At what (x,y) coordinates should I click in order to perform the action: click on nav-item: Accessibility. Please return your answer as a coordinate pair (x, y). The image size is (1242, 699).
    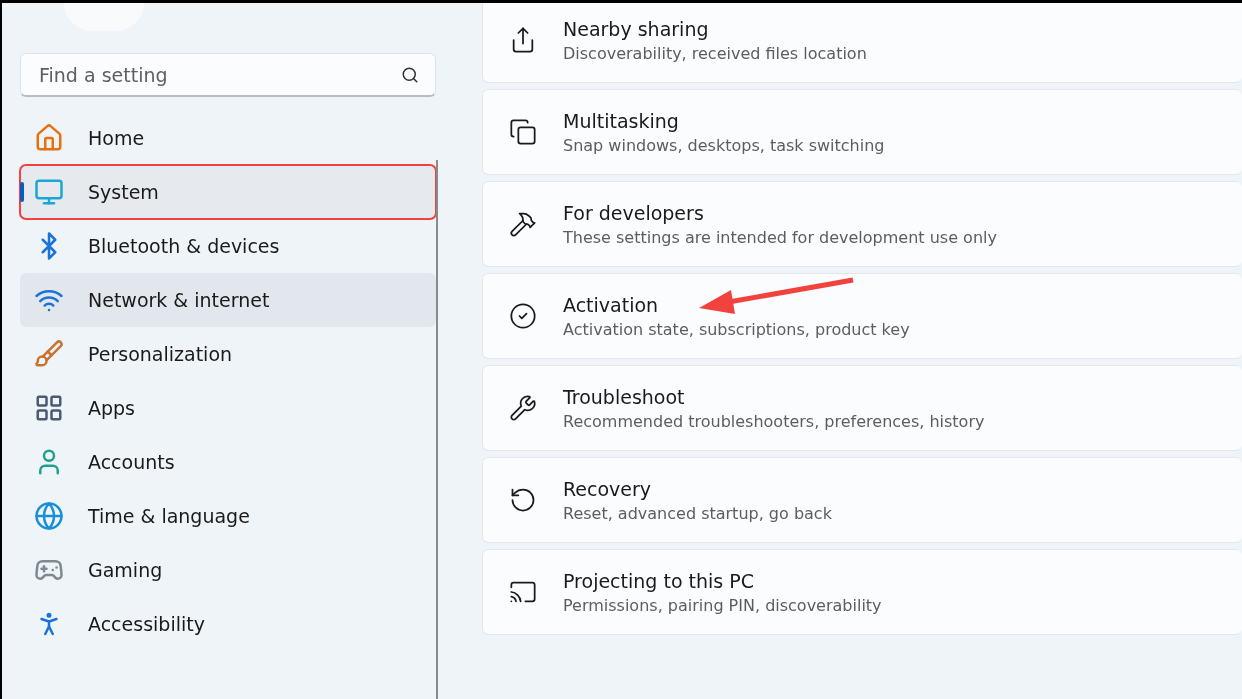
    Looking at the image, I should click on (228, 624).